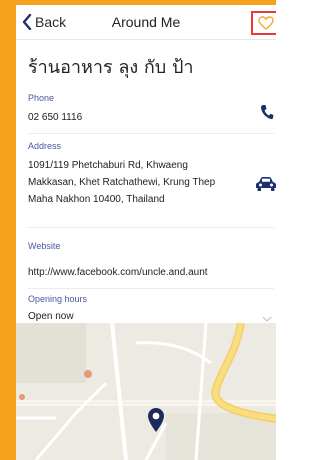  I want to click on chevron-left-icon, so click(27, 22).